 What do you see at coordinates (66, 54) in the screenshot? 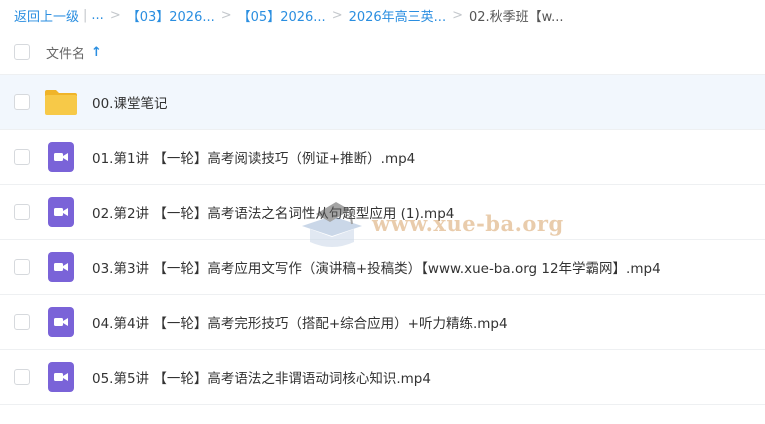
I see `column-header-name: 文件名` at bounding box center [66, 54].